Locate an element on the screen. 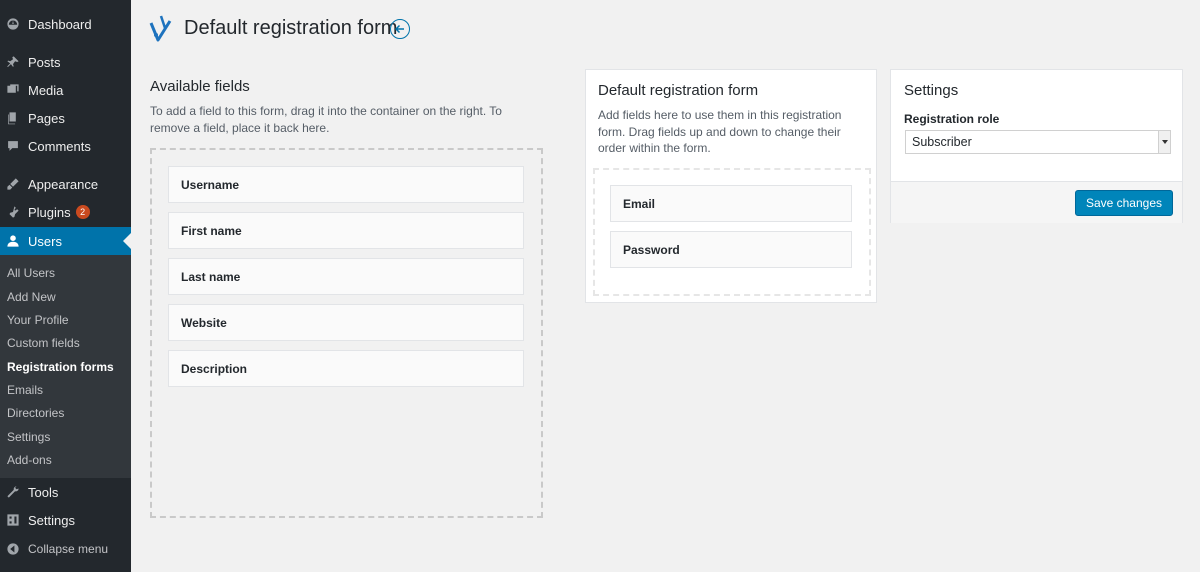  field-username: Username is located at coordinates (346, 184).